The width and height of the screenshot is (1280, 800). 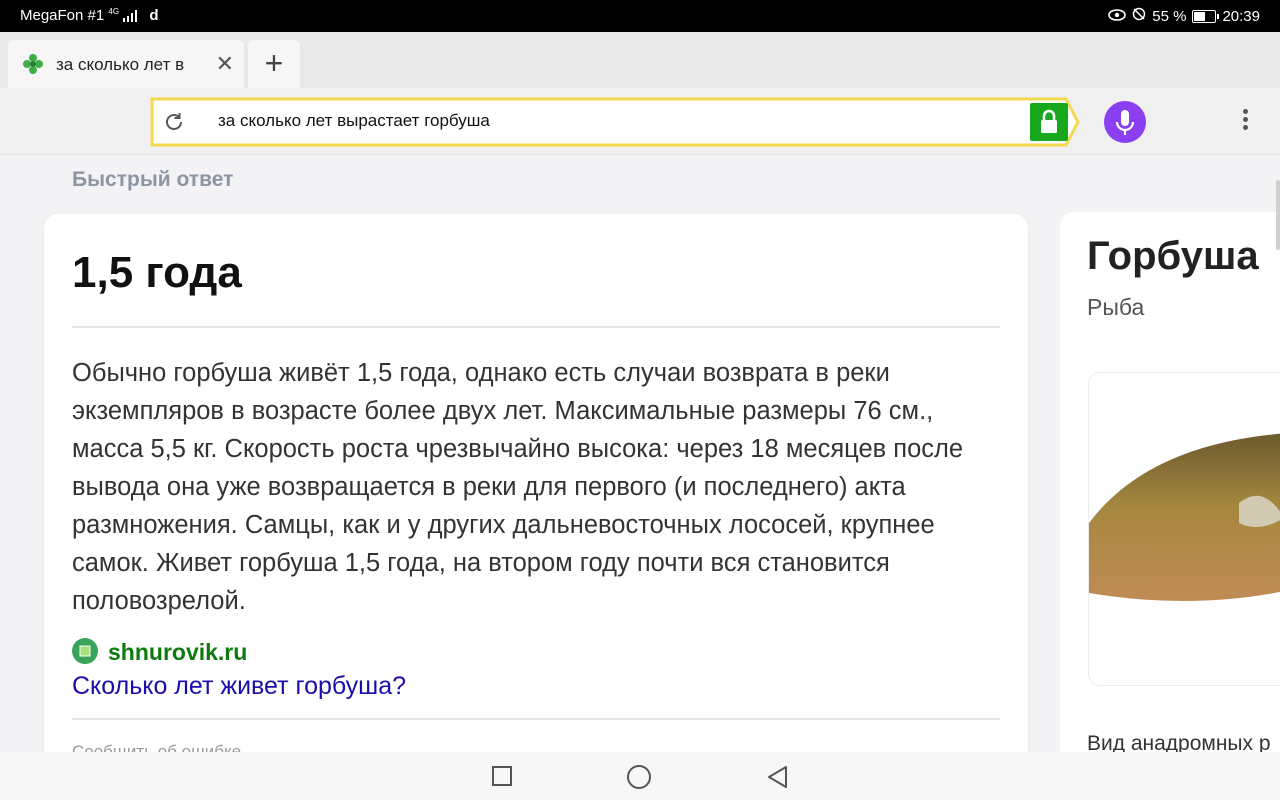 I want to click on alarm-off-icon, so click(x=1139, y=16).